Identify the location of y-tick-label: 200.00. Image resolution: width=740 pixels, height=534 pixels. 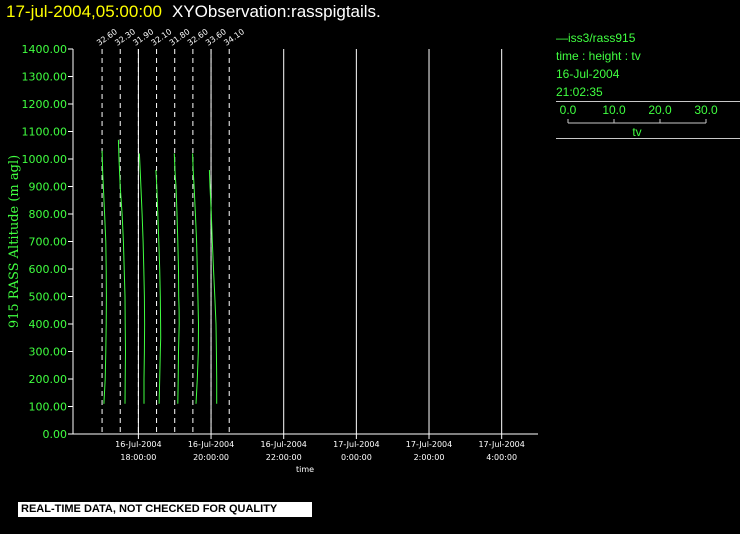
(48, 379).